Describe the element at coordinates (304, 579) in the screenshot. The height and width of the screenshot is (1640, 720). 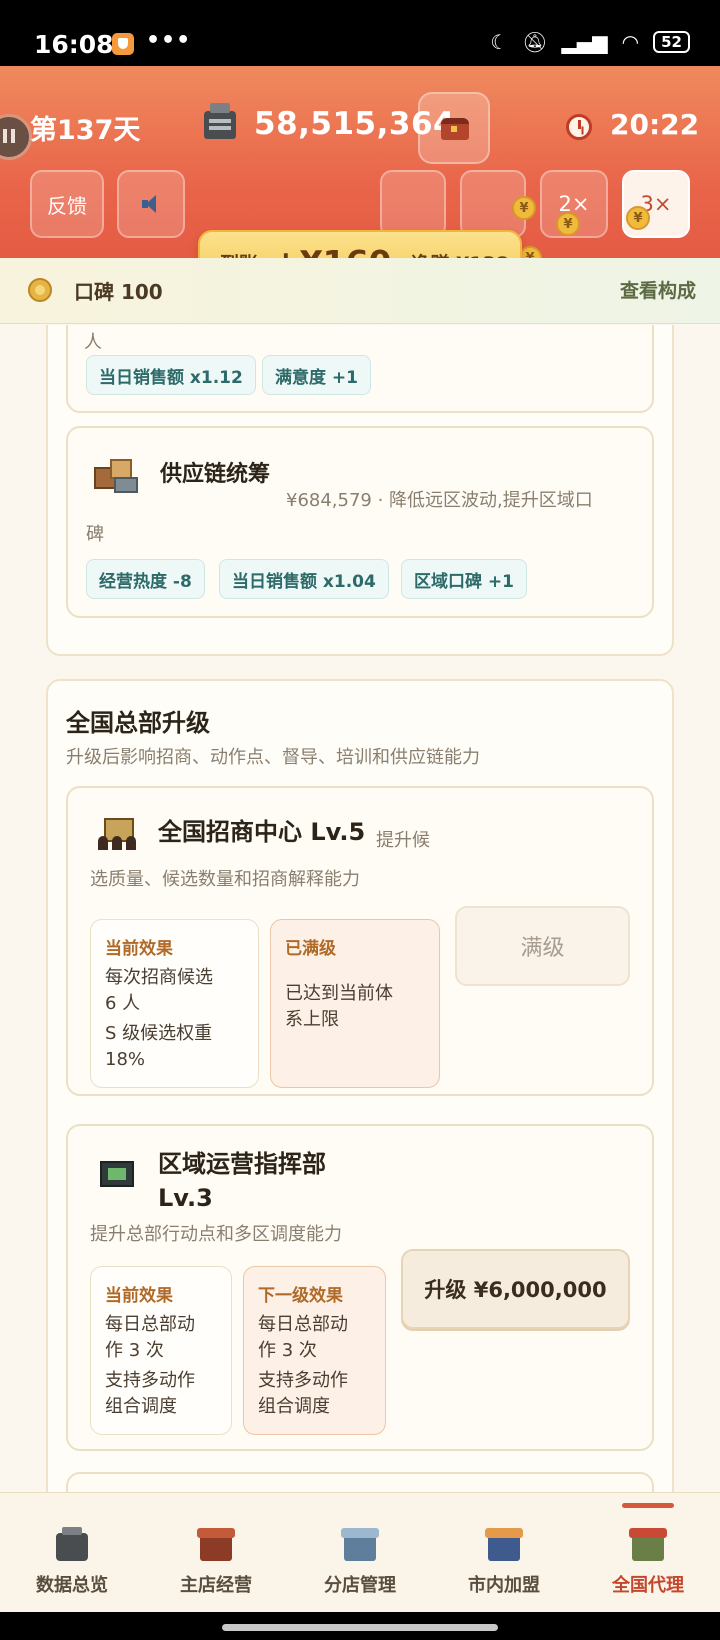
I see `effect-chip: 当日销售额 x1.04` at that location.